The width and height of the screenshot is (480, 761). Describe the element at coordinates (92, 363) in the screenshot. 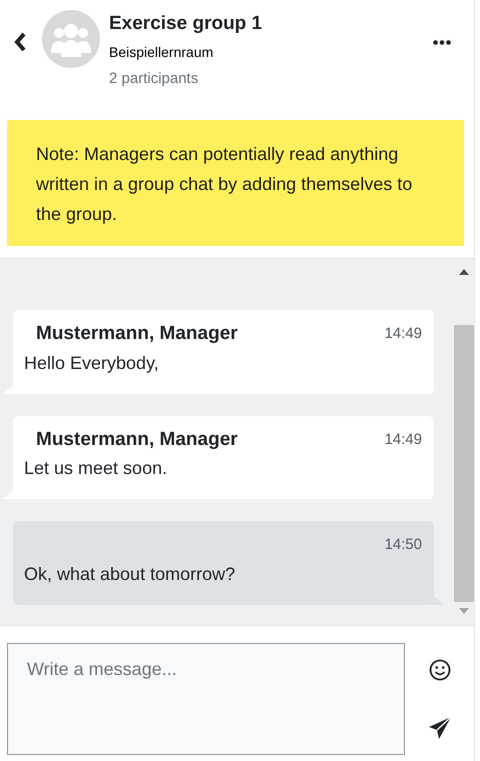

I see `message-text: Hello Everybody,` at that location.